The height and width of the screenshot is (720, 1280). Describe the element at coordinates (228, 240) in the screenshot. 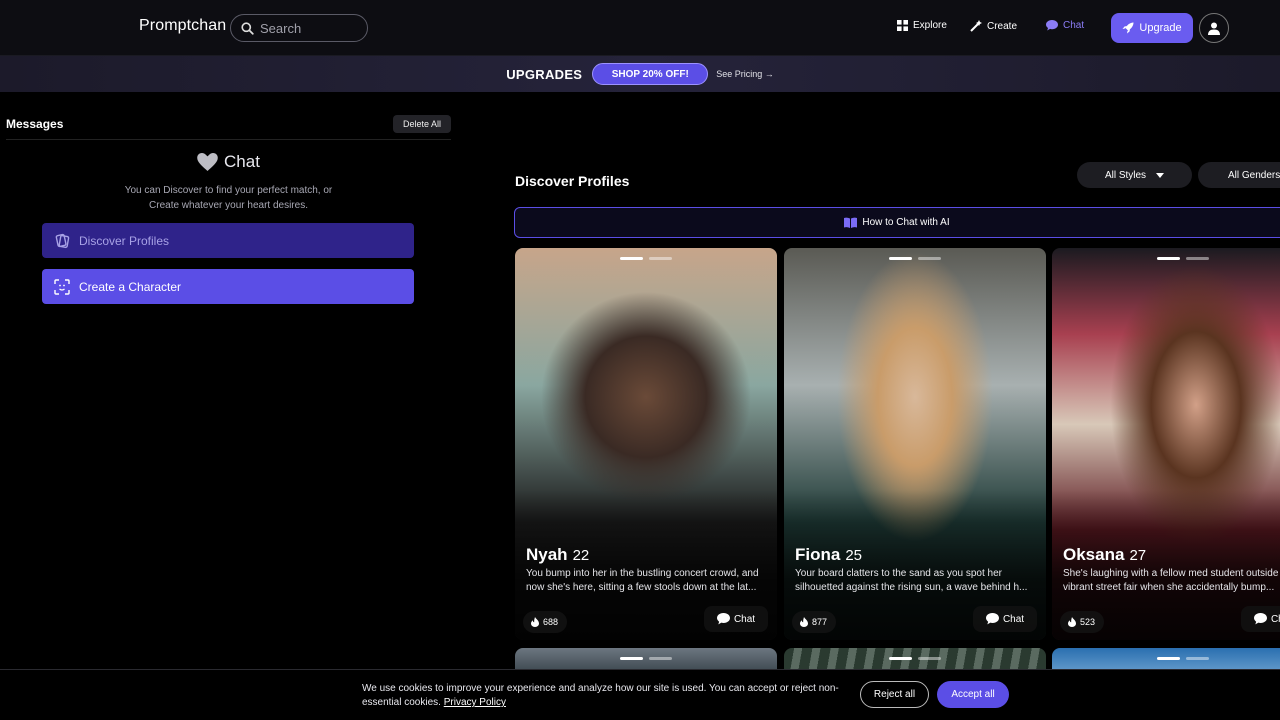

I see `discover-profiles-button: Discover Profiles` at that location.